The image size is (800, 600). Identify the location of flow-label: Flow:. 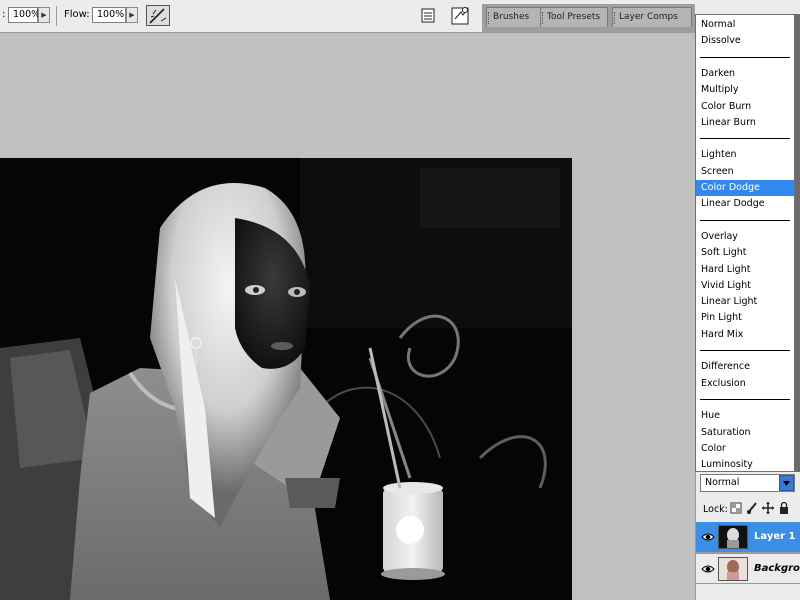
(77, 14).